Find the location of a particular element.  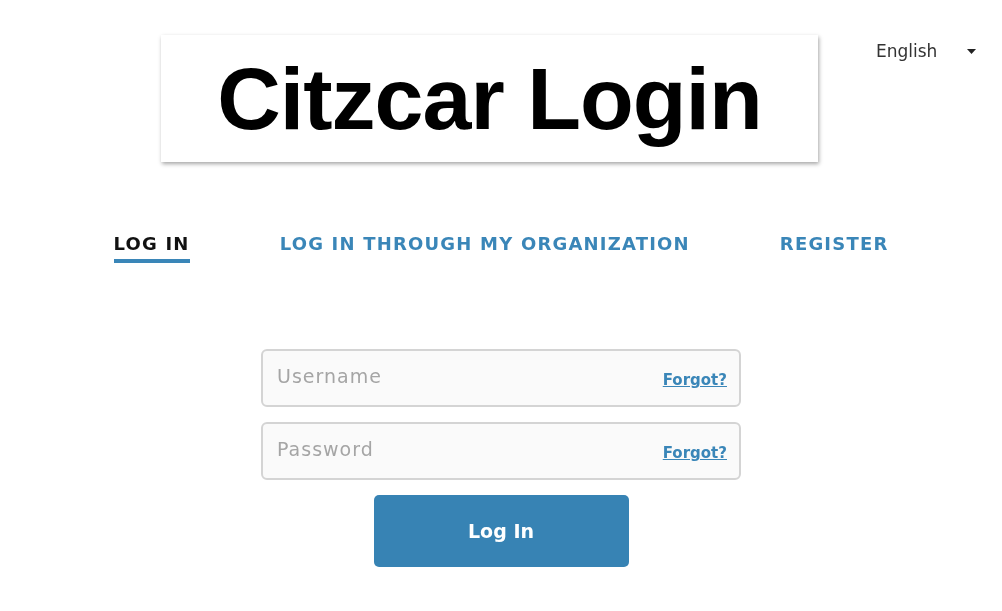

caret-icon is located at coordinates (972, 51).